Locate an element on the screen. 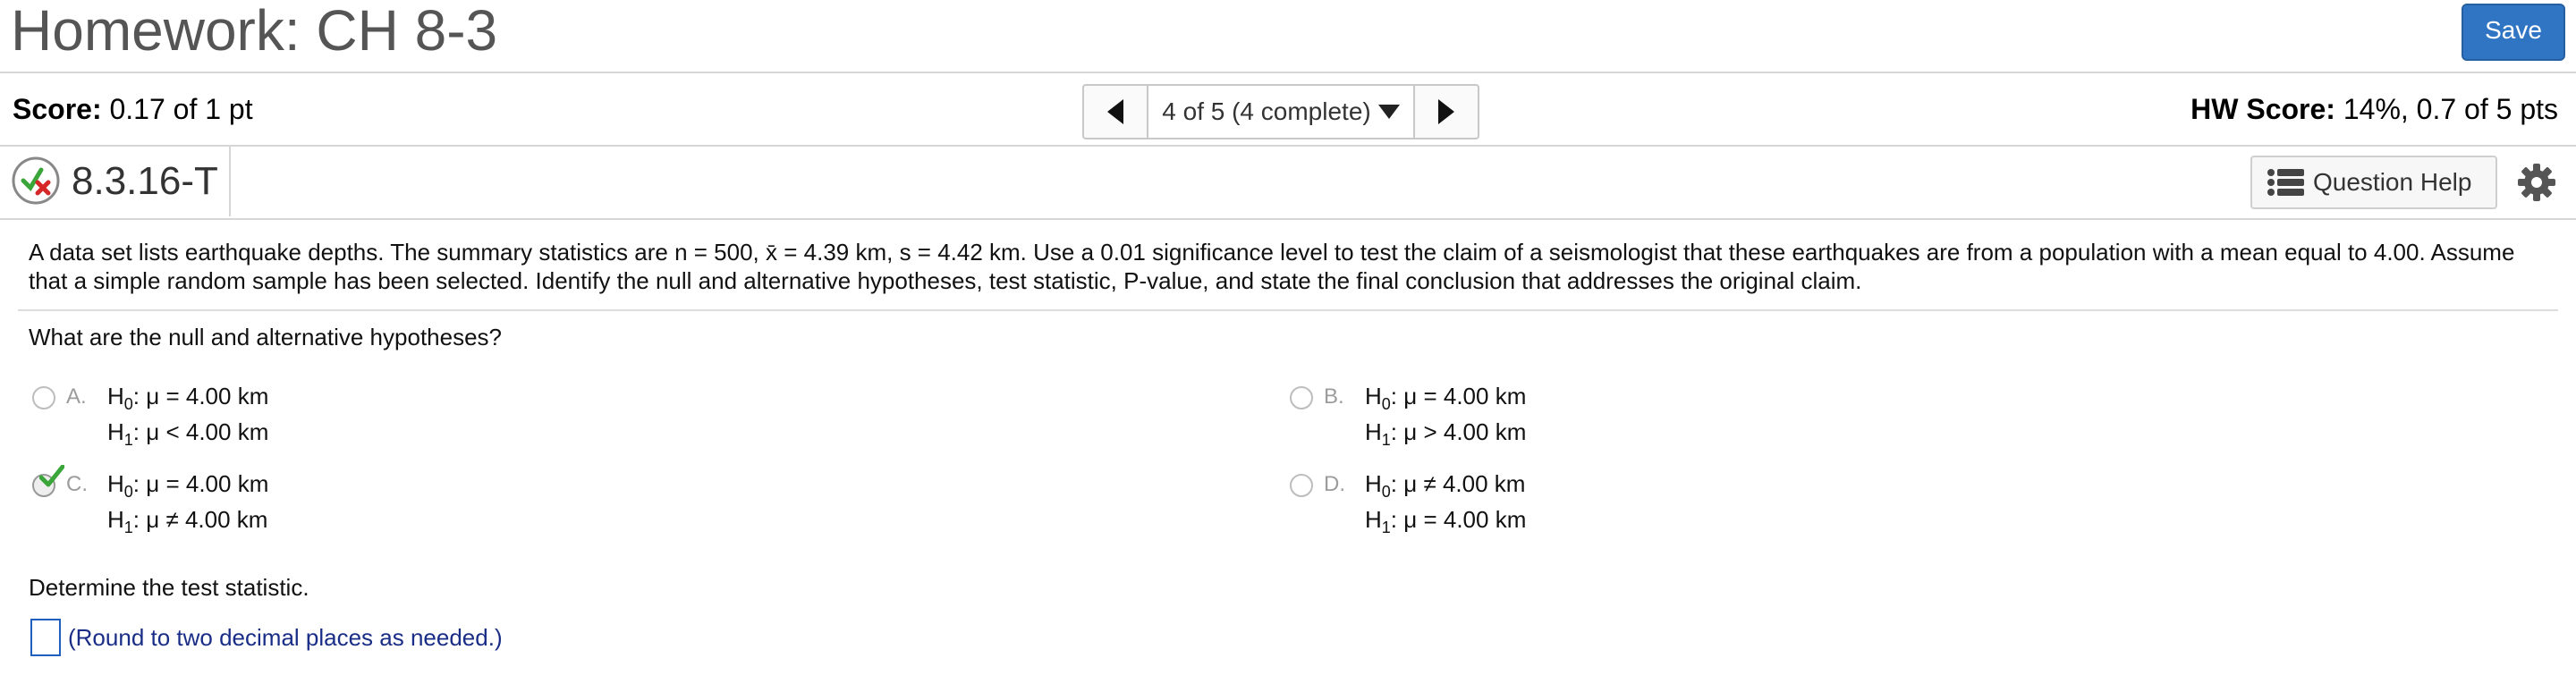 This screenshot has height=675, width=2576. next-question-button is located at coordinates (1446, 112).